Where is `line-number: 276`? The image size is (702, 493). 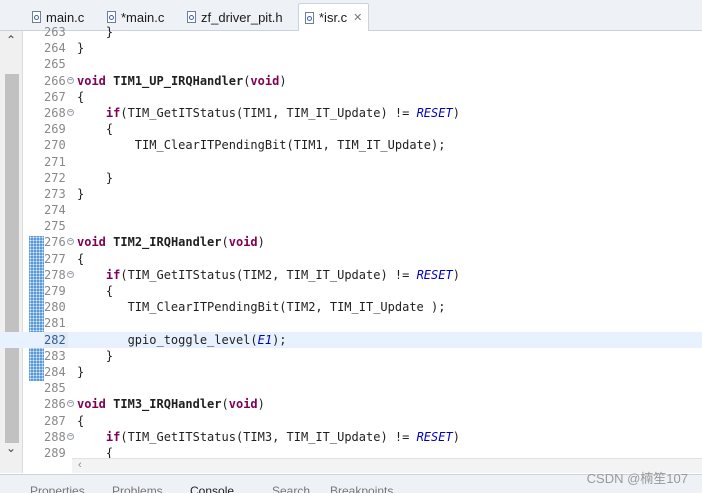 line-number: 276 is located at coordinates (55, 242).